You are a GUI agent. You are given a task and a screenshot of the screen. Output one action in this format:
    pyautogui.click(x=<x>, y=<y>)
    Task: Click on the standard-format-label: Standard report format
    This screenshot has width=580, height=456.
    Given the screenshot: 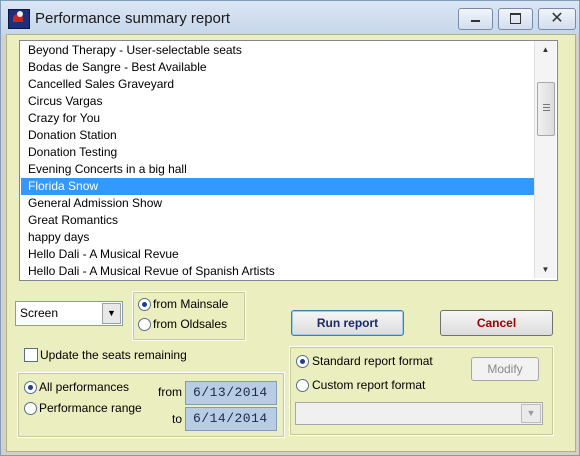 What is the action you would take?
    pyautogui.click(x=372, y=361)
    